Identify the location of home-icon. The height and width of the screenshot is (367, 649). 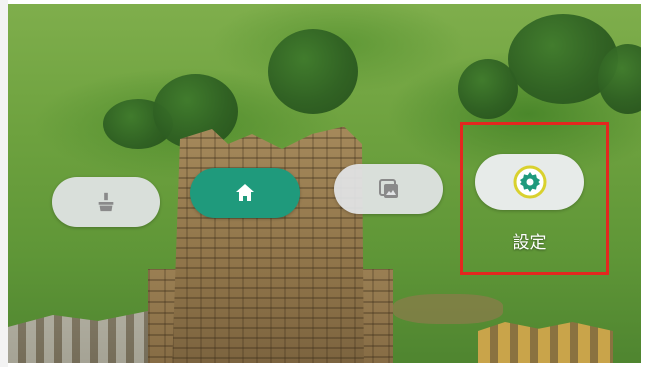
(245, 193).